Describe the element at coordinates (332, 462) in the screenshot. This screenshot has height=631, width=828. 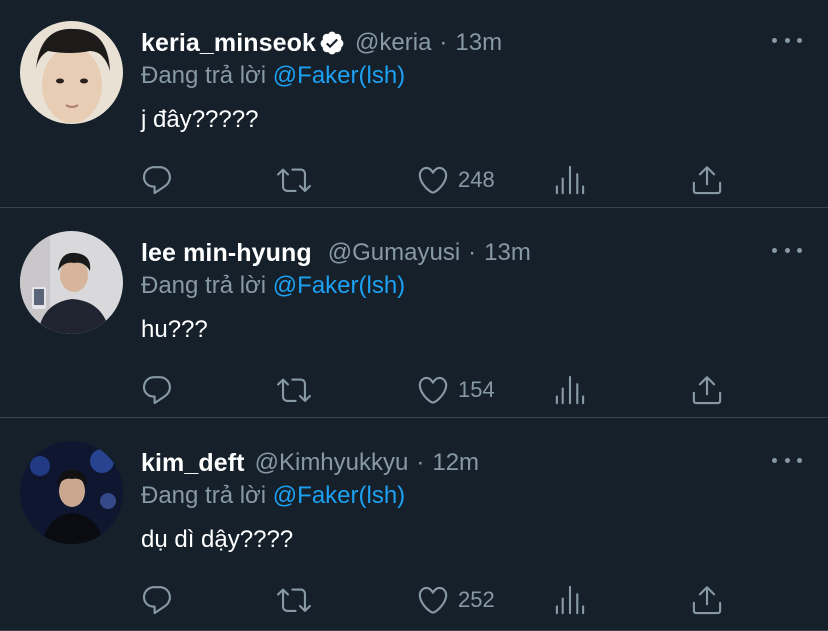
I see `handle: @Kimhyukkyu` at that location.